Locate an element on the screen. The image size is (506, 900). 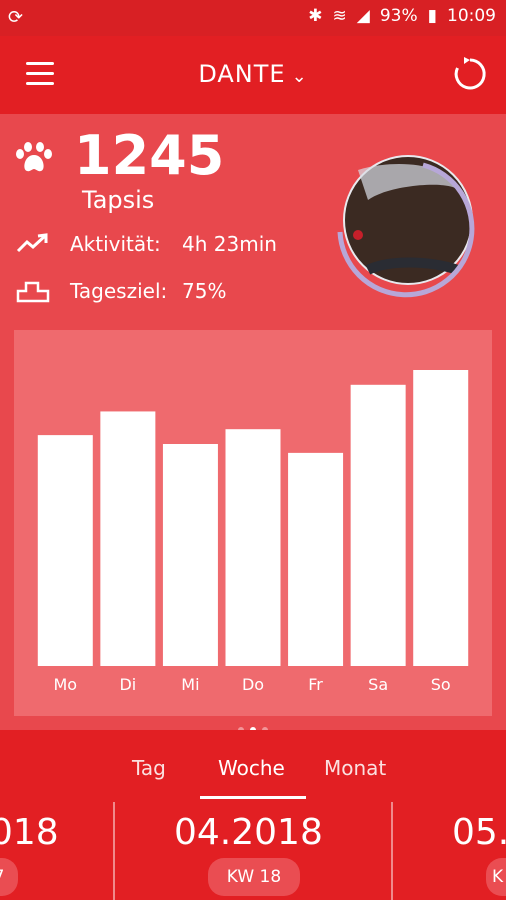
wifi-icon: ≋ is located at coordinates (339, 16).